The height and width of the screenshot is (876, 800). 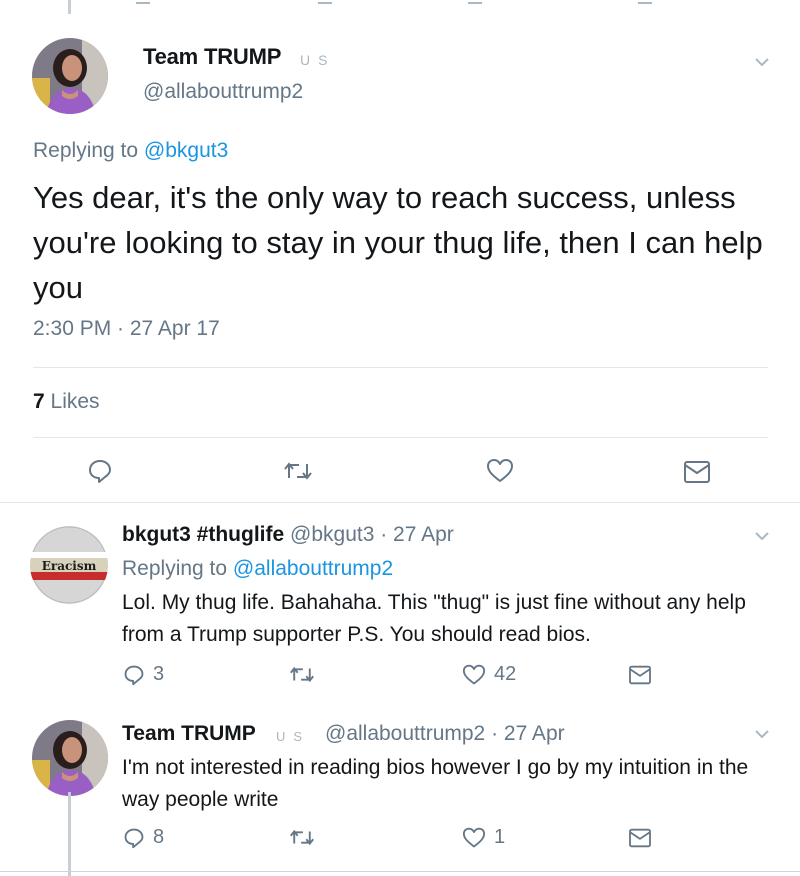 What do you see at coordinates (186, 150) in the screenshot?
I see `replying-handle-link: @bkgut3` at bounding box center [186, 150].